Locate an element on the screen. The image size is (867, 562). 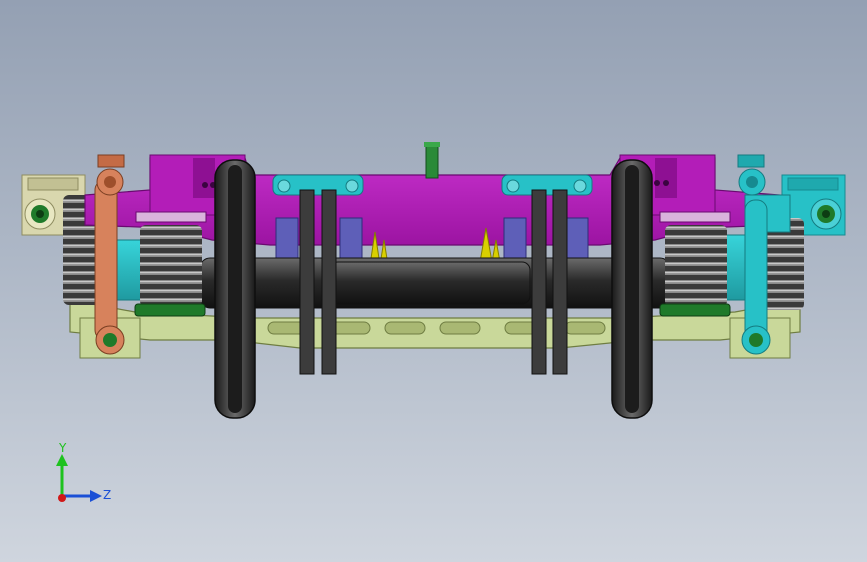
inner-spring-left is located at coordinates (171, 266).